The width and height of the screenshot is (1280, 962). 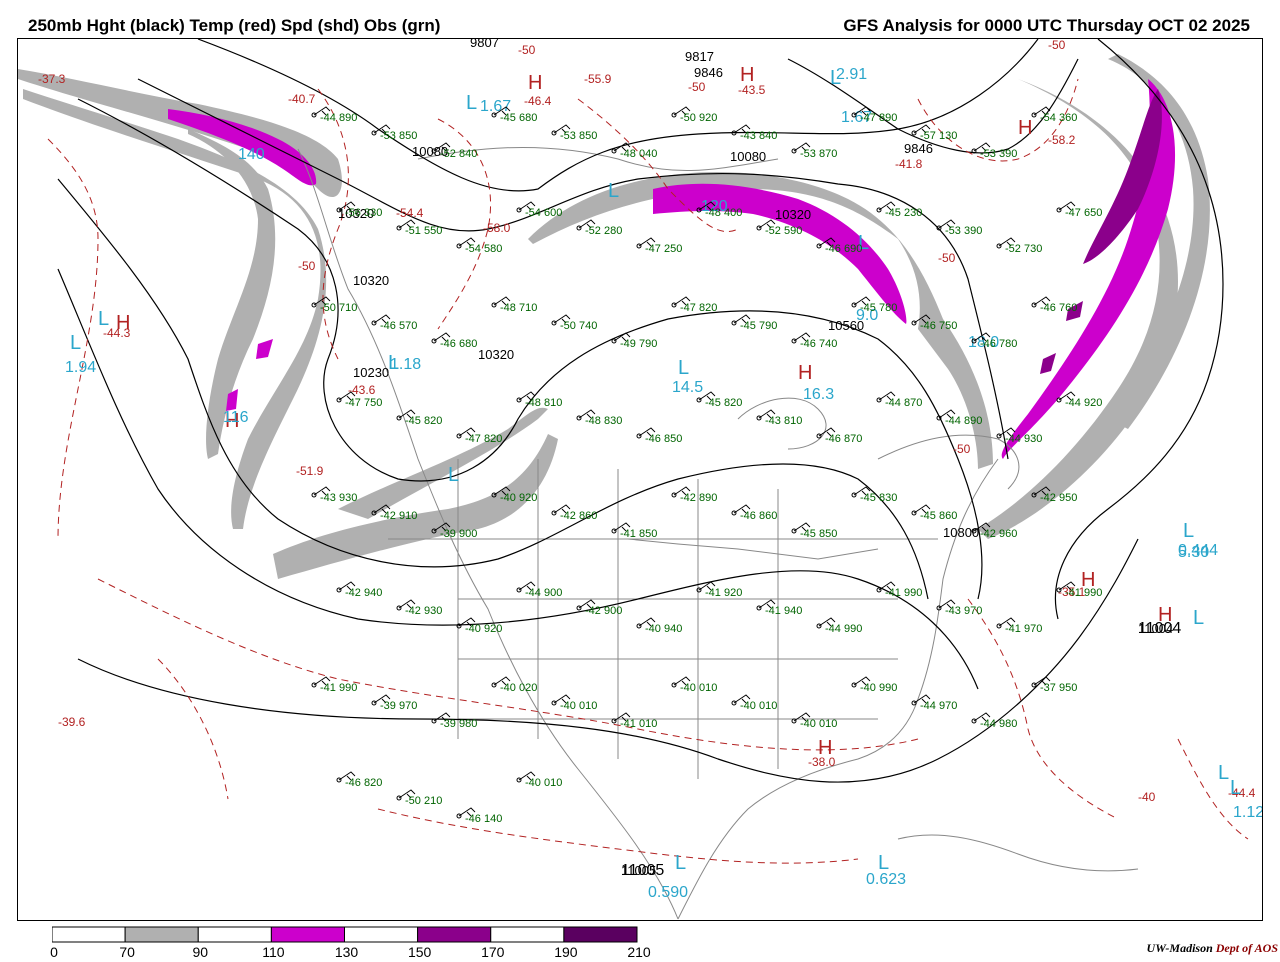 I want to click on station-ob-text: -42 940, so click(x=363, y=593).